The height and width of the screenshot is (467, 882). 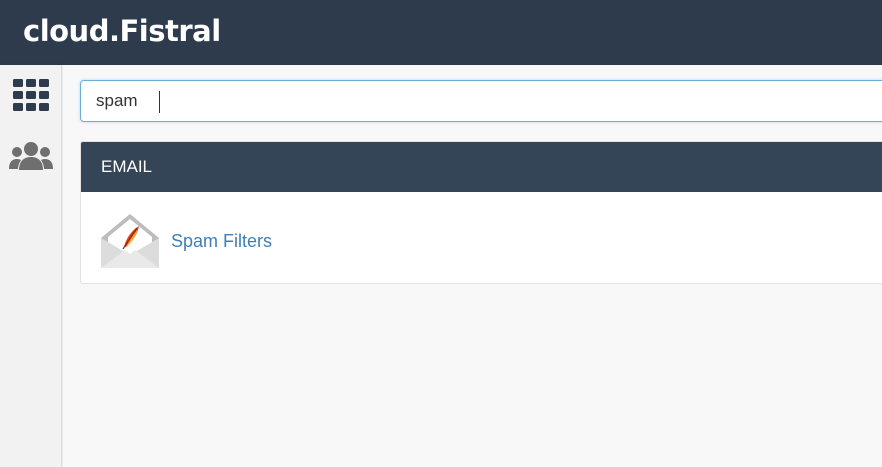 I want to click on sidebar-item-users, so click(x=31, y=156).